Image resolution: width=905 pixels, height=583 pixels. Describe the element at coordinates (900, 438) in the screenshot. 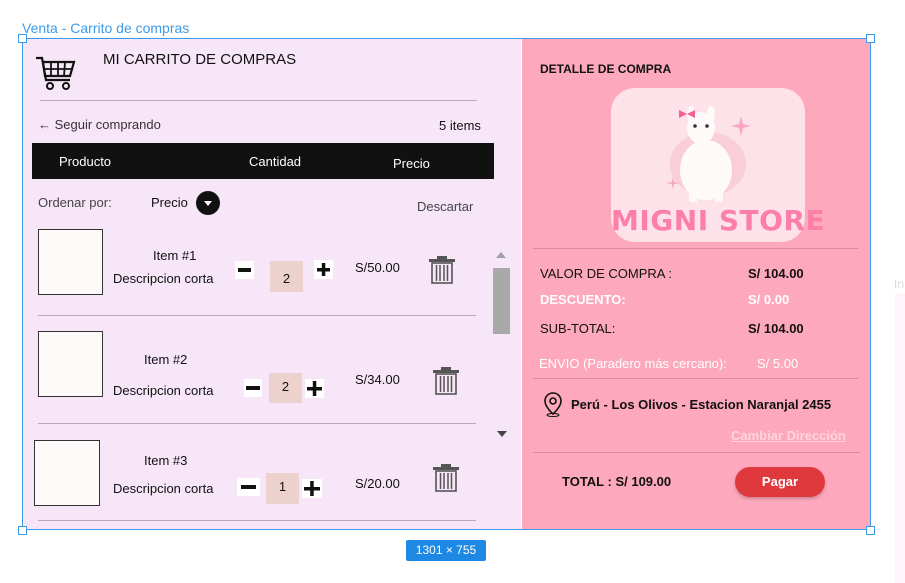

I see `adjacent-frame` at that location.